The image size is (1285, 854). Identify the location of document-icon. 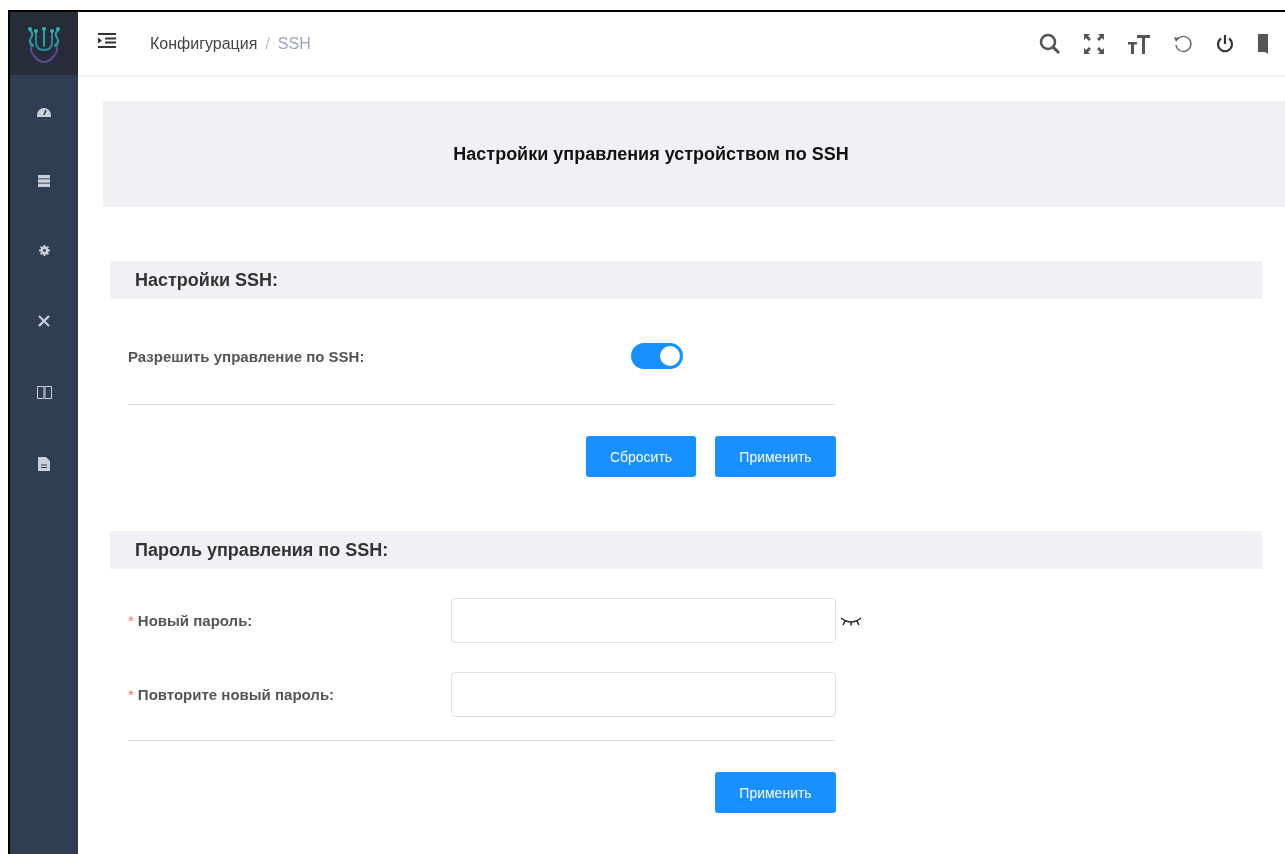
(44, 464).